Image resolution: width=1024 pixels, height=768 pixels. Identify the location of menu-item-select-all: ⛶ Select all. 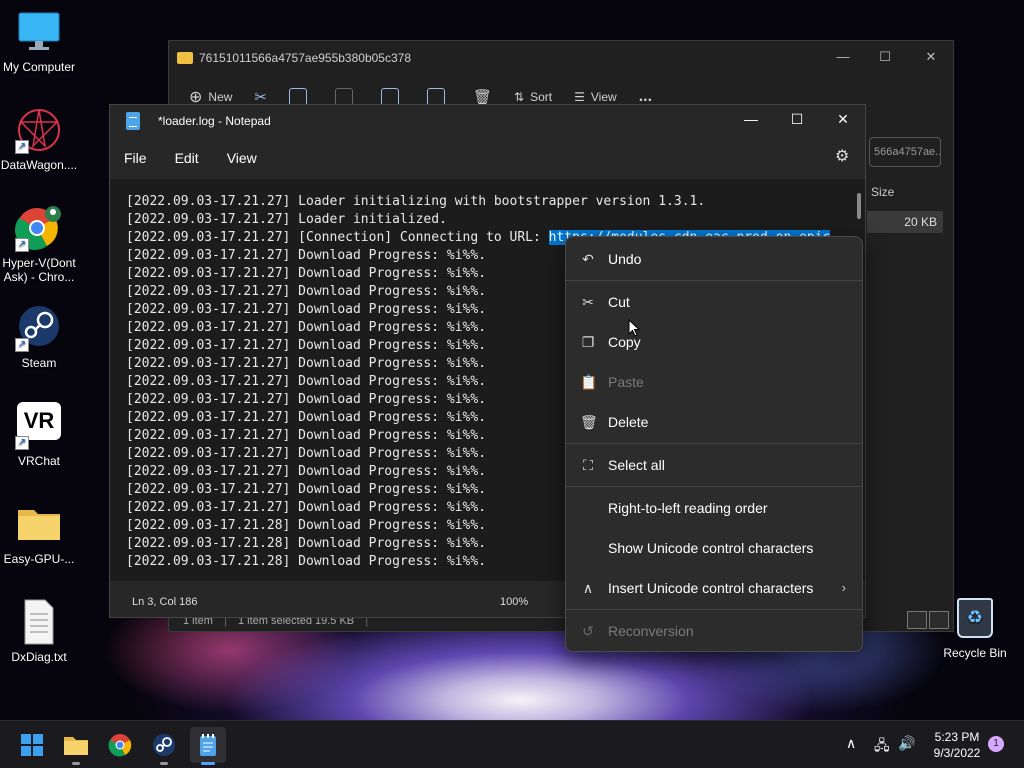
(714, 465).